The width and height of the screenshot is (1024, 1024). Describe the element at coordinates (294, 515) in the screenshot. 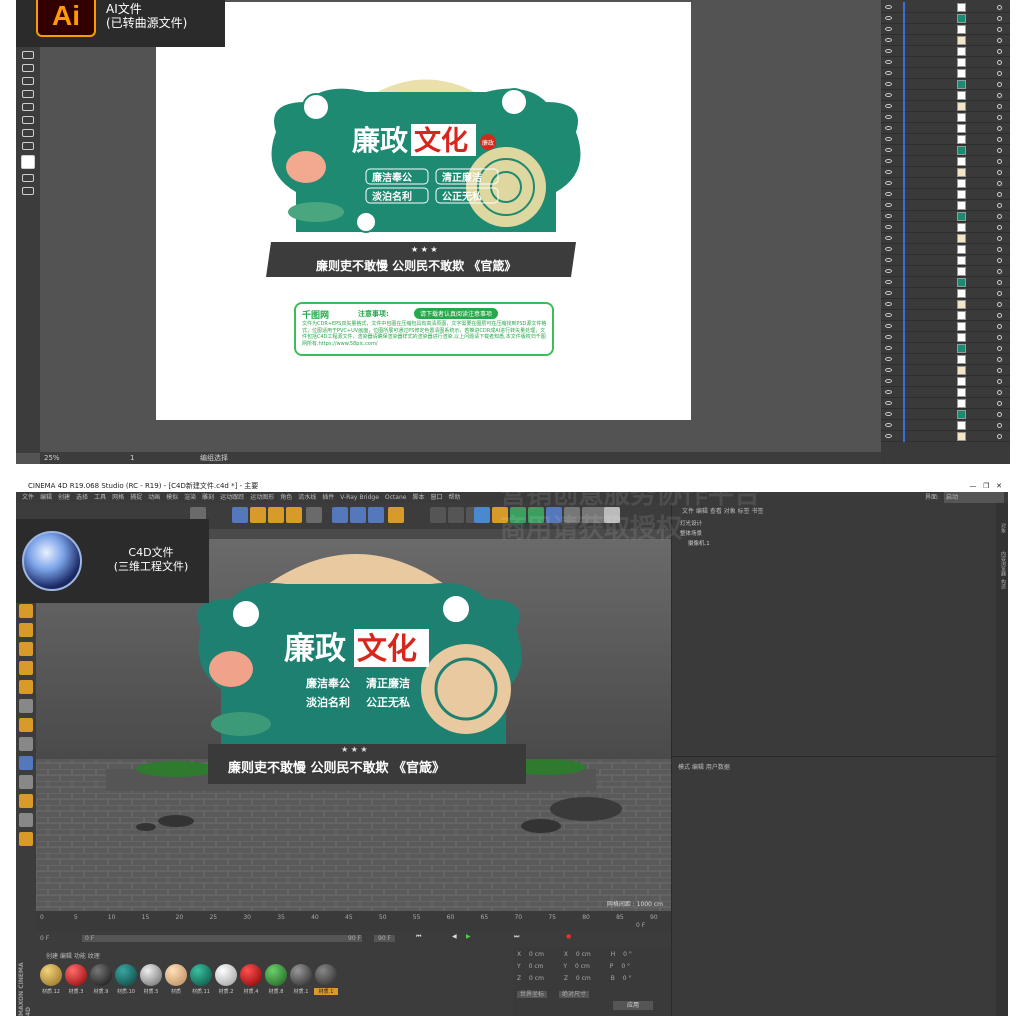

I see `rotate-icon` at that location.